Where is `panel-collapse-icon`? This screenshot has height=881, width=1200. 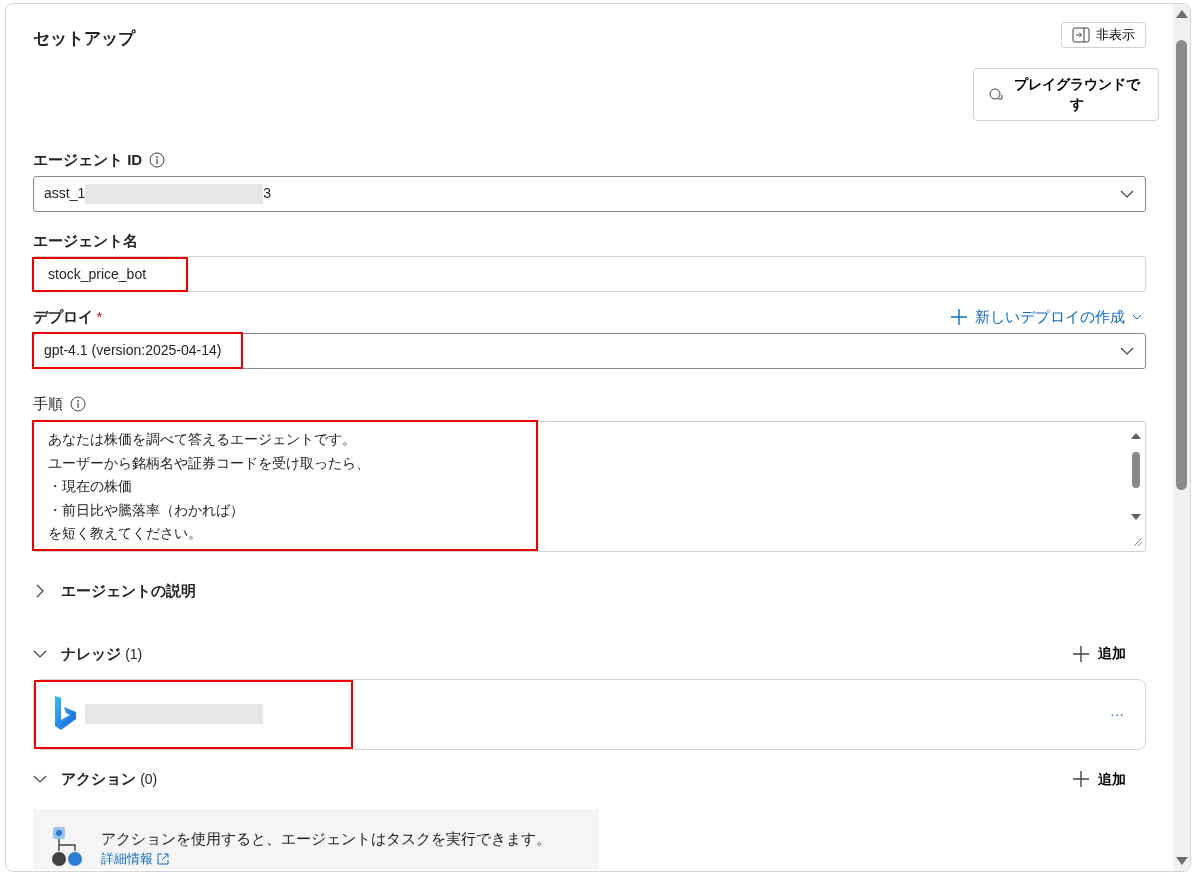 panel-collapse-icon is located at coordinates (1081, 34).